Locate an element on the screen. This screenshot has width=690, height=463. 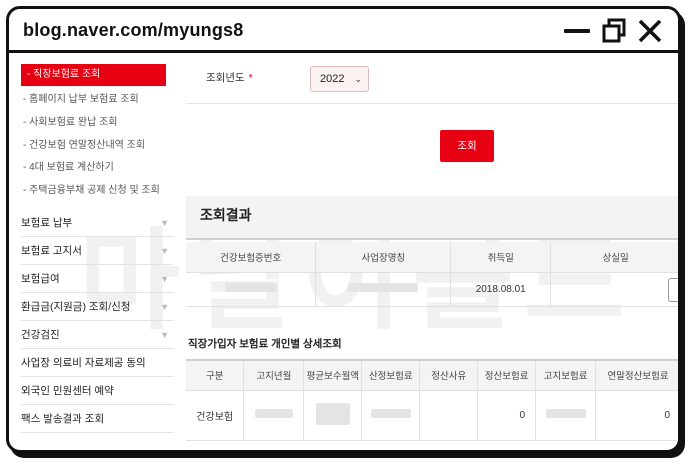
url-text: blog.naver.com/myungs8 is located at coordinates (133, 30).